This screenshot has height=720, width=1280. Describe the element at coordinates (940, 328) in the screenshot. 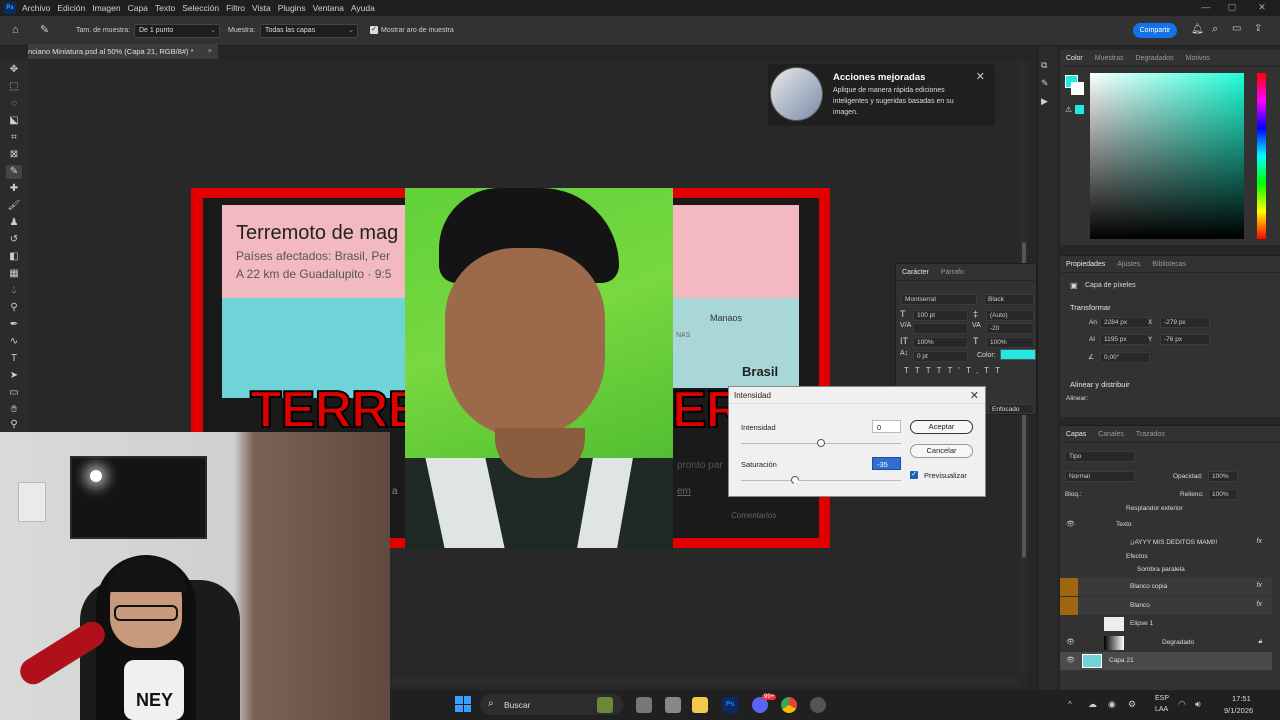

I see `kerning-field` at that location.